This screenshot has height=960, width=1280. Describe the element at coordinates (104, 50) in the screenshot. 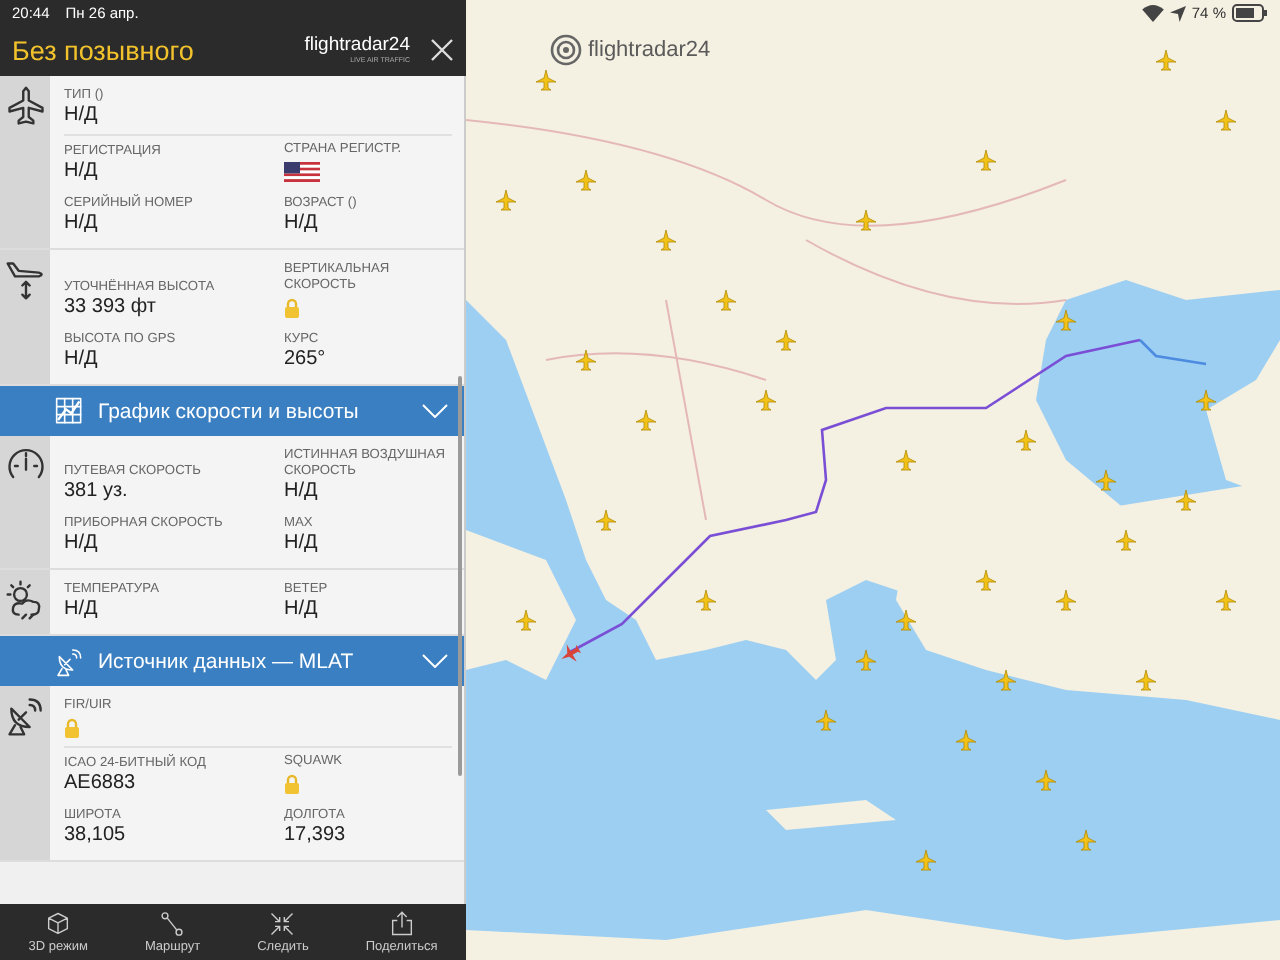

I see `flight-title: Без позывного` at that location.